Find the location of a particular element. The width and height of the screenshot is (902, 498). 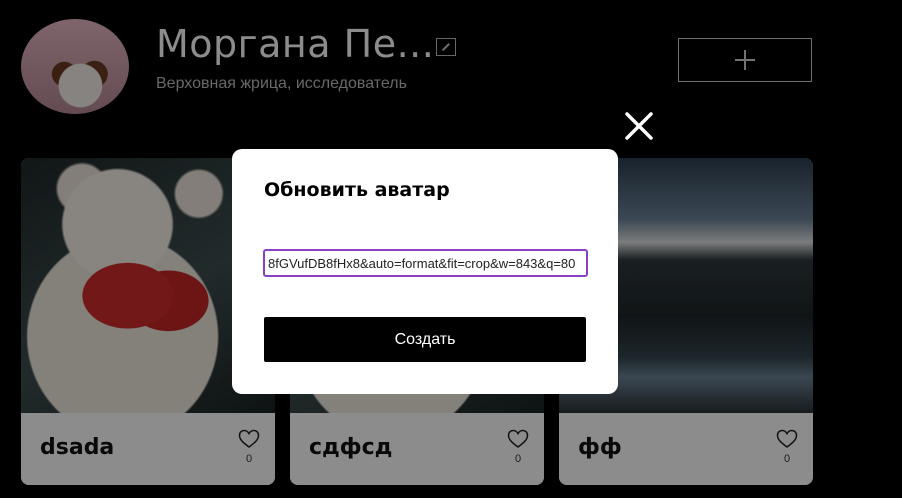

close-modal-button is located at coordinates (639, 126).